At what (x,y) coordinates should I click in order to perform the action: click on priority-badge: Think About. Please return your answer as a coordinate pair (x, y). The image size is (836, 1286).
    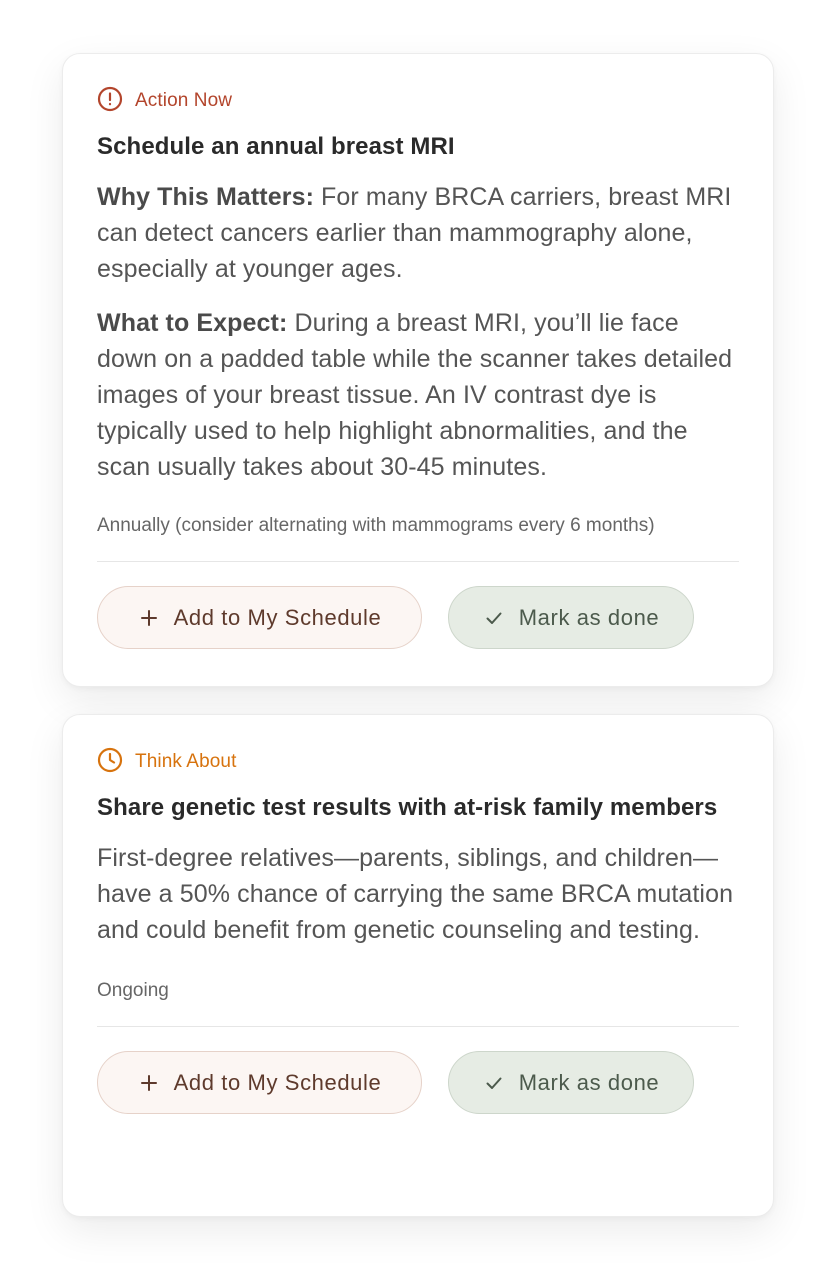
    Looking at the image, I should click on (418, 762).